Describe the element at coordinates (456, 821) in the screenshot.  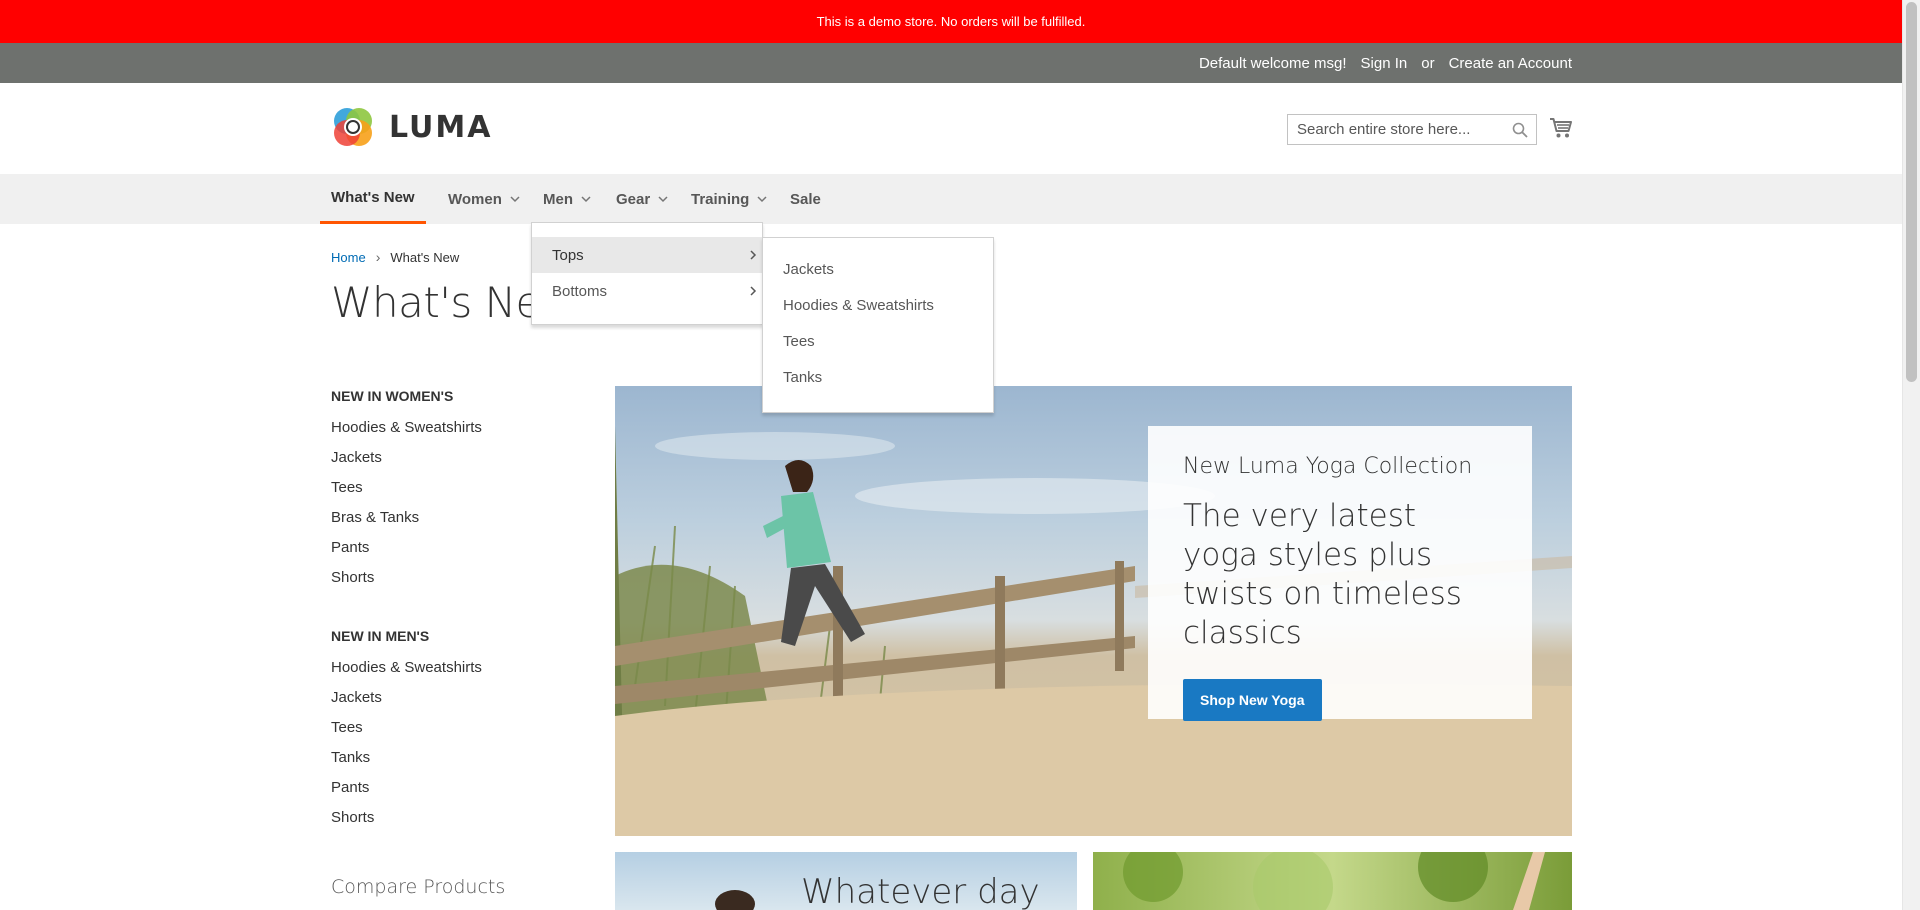
I see `men-link-shorts: Shorts` at that location.